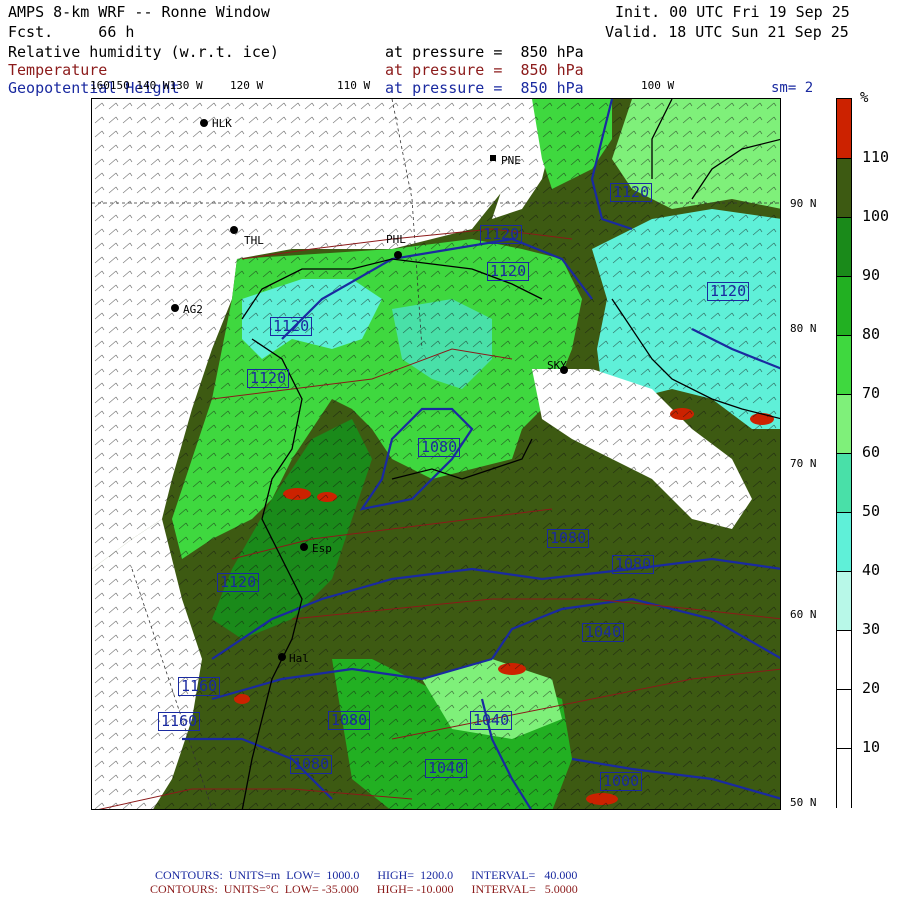  Describe the element at coordinates (354, 85) in the screenshot. I see `lon-label-110: 110 W` at that location.